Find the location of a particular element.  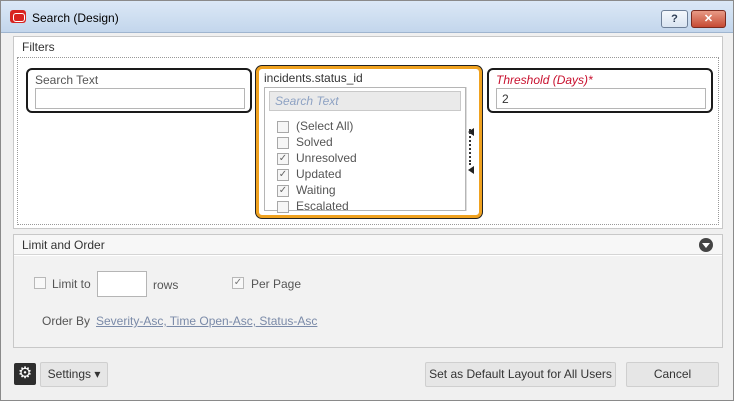

order-by-label: Order By is located at coordinates (66, 321).